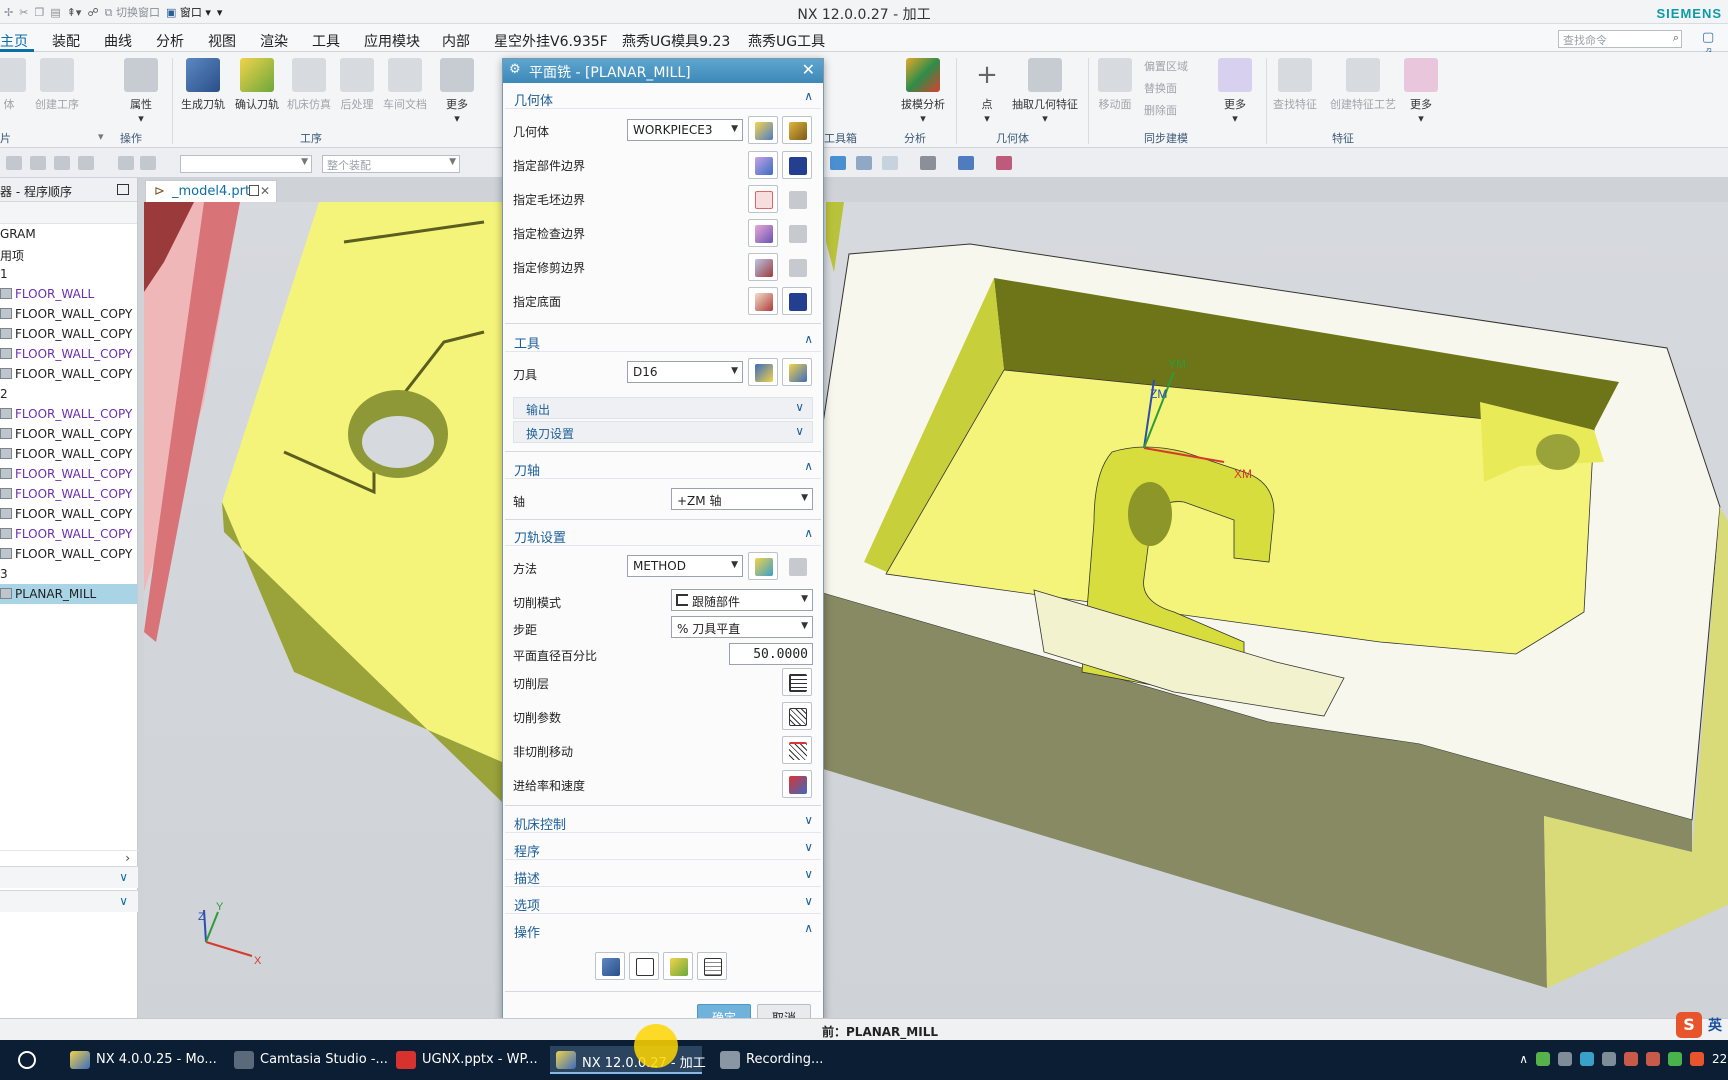  I want to click on cut-params-button, so click(797, 716).